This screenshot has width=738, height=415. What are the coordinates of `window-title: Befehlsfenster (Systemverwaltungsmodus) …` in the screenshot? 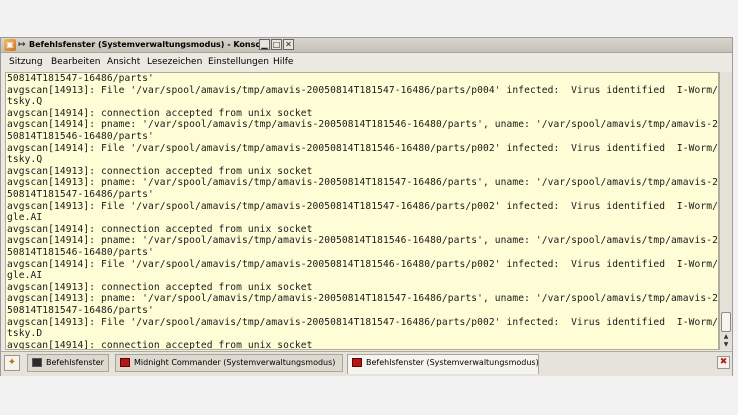 It's located at (149, 44).